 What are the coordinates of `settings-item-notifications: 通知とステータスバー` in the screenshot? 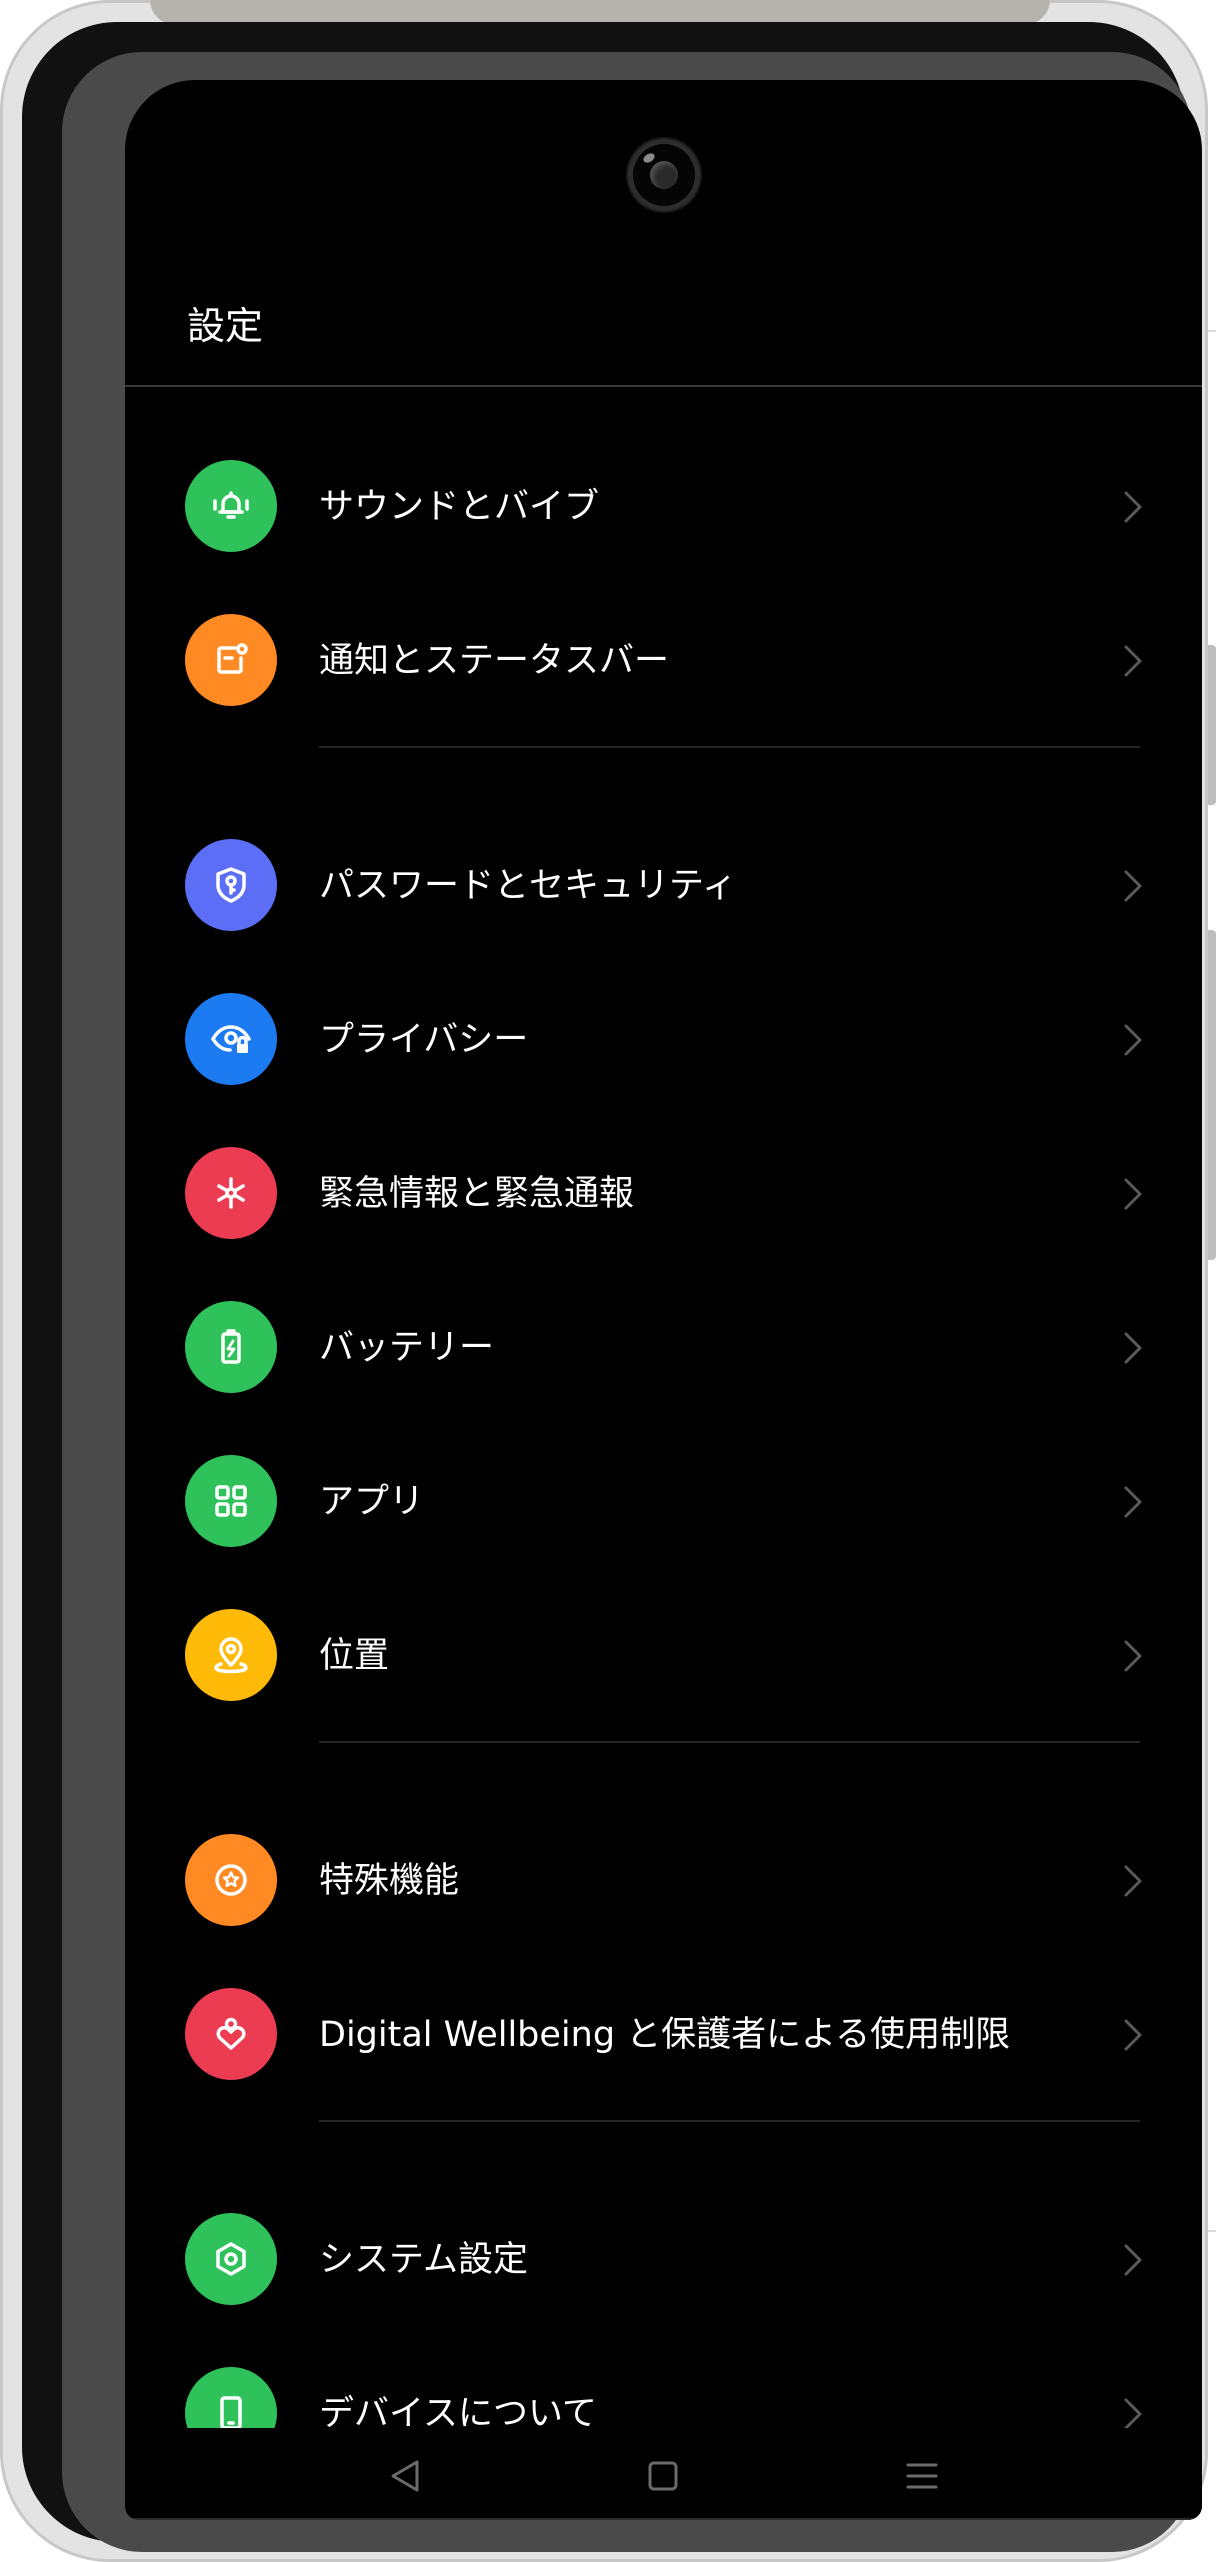 It's located at (663, 661).